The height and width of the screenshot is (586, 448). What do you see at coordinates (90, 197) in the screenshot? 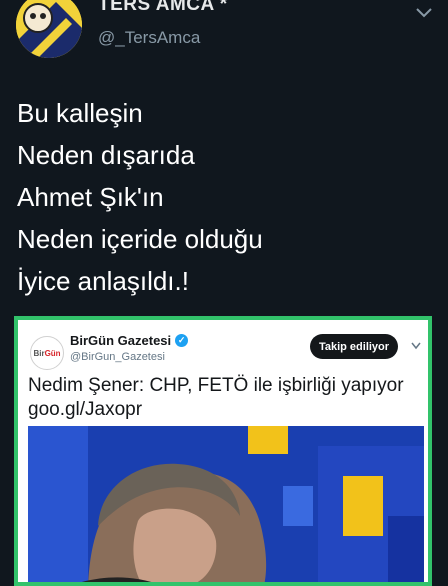
I see `tweet-line: Ahmet Şık'ın` at bounding box center [90, 197].